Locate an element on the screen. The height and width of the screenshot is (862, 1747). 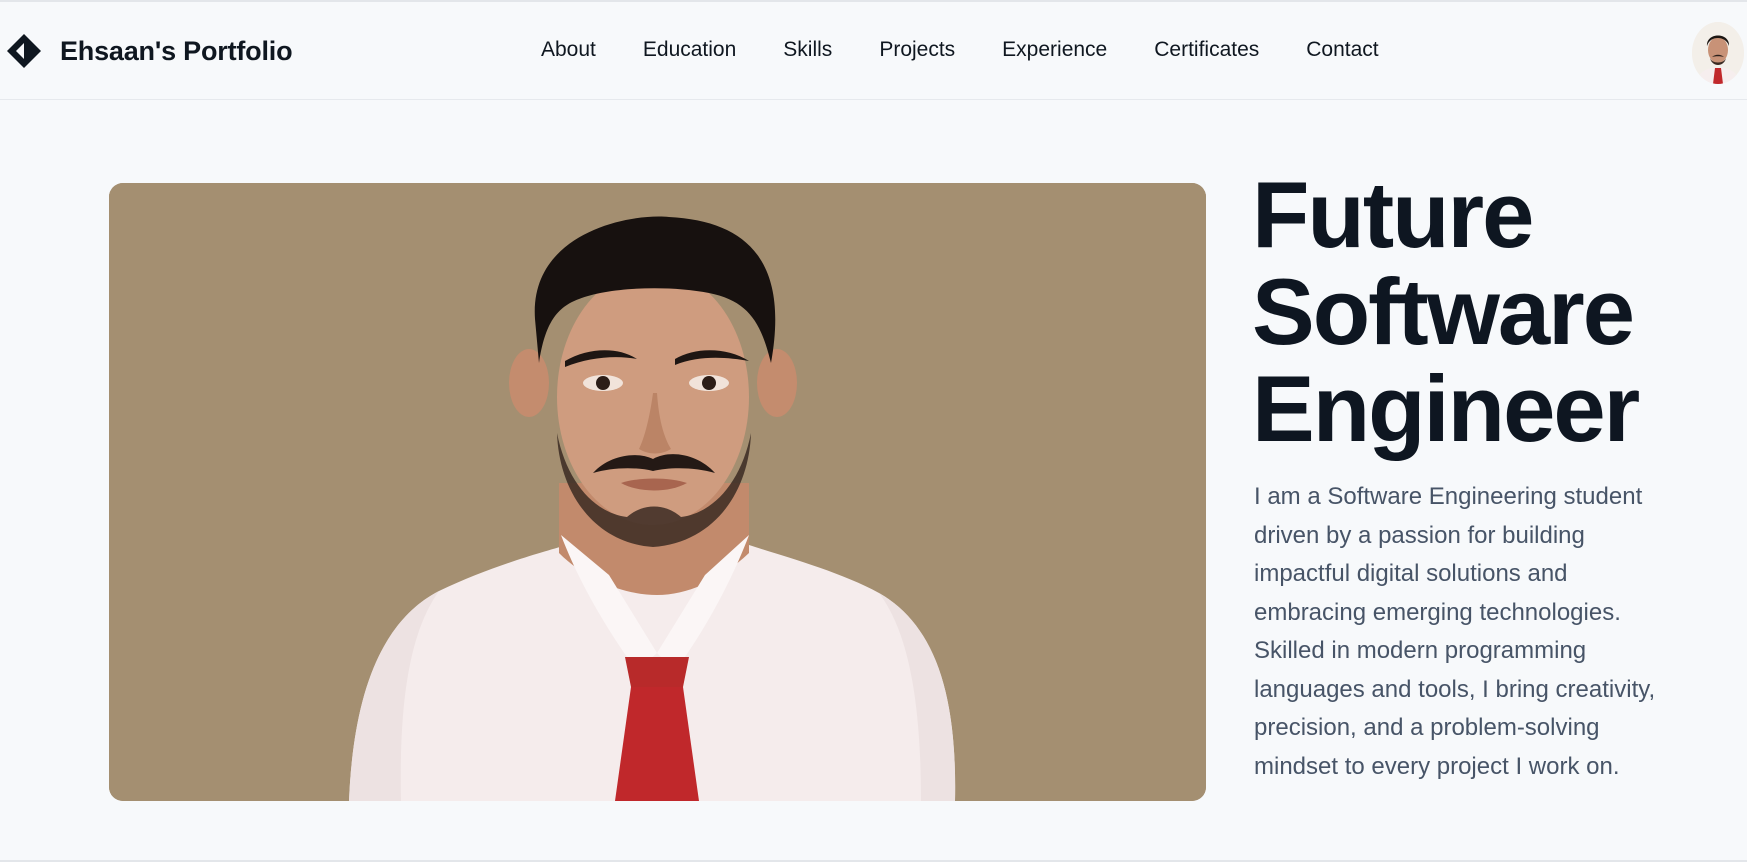
avatar-portrait-icon is located at coordinates (1718, 53).